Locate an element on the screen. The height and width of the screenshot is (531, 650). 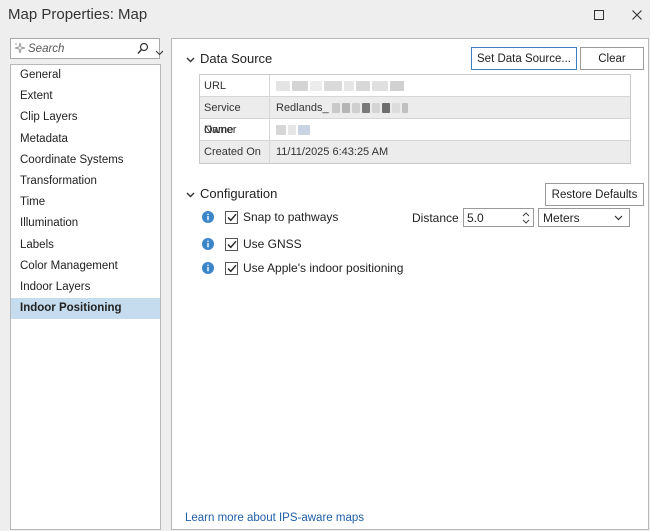
sparkle-icon is located at coordinates (20, 50).